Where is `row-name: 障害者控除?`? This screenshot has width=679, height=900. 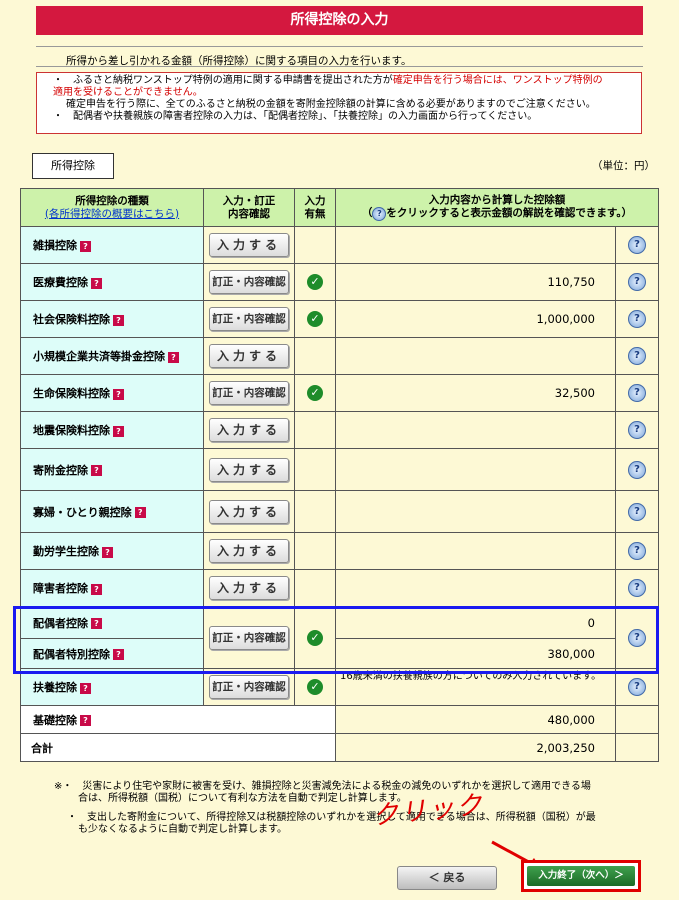 row-name: 障害者控除? is located at coordinates (112, 588).